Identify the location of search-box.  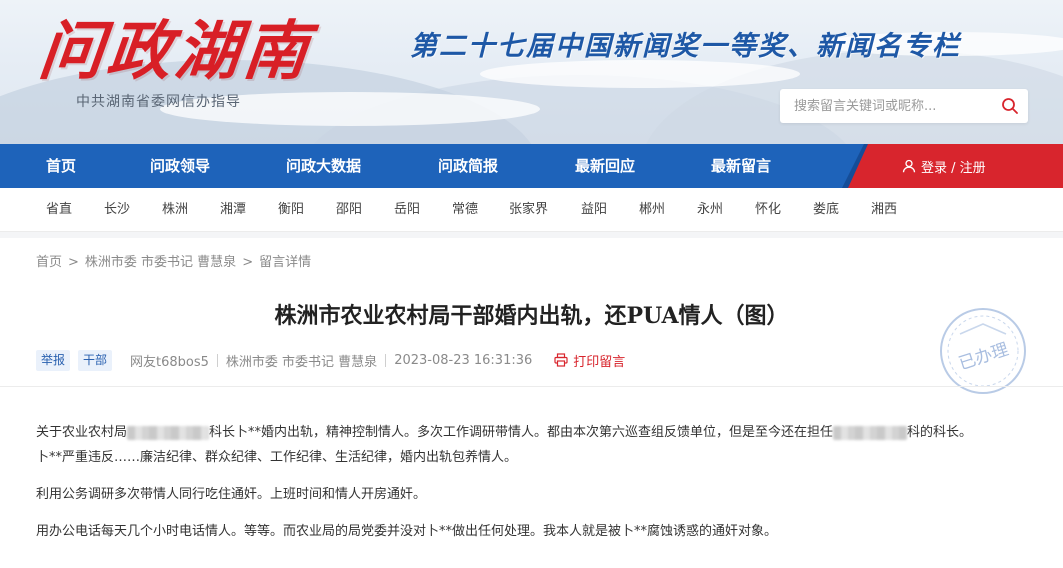
(904, 106).